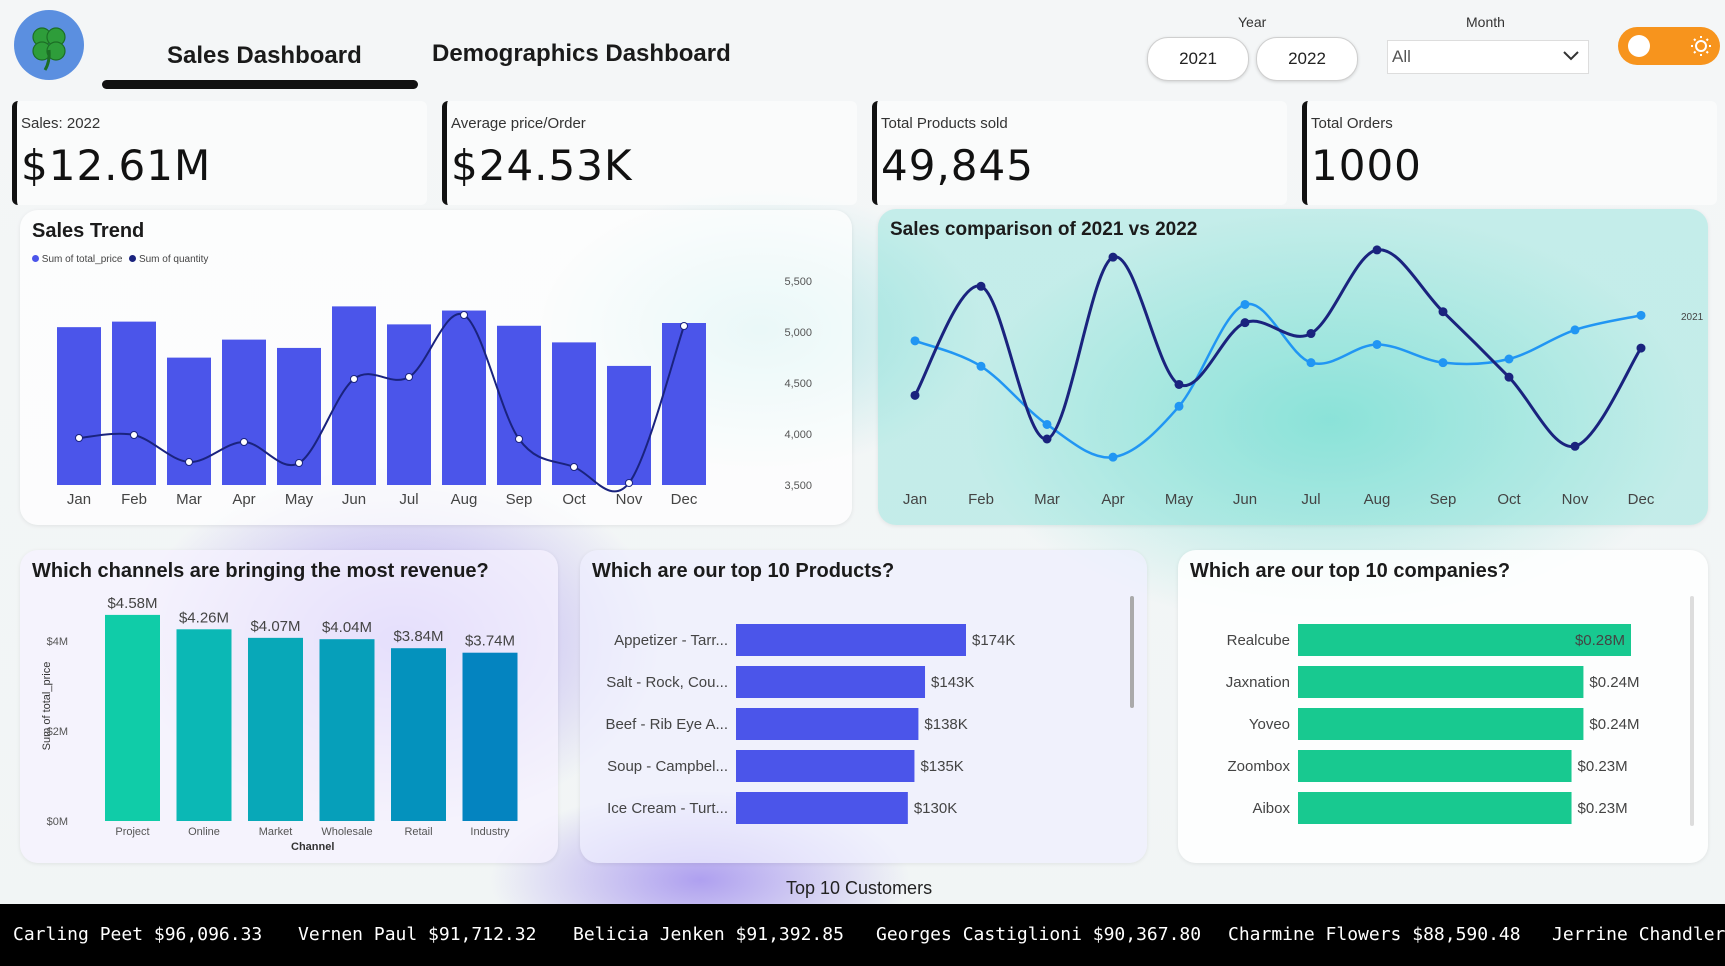  Describe the element at coordinates (1245, 499) in the screenshot. I see `x-tick-label: Jun` at that location.